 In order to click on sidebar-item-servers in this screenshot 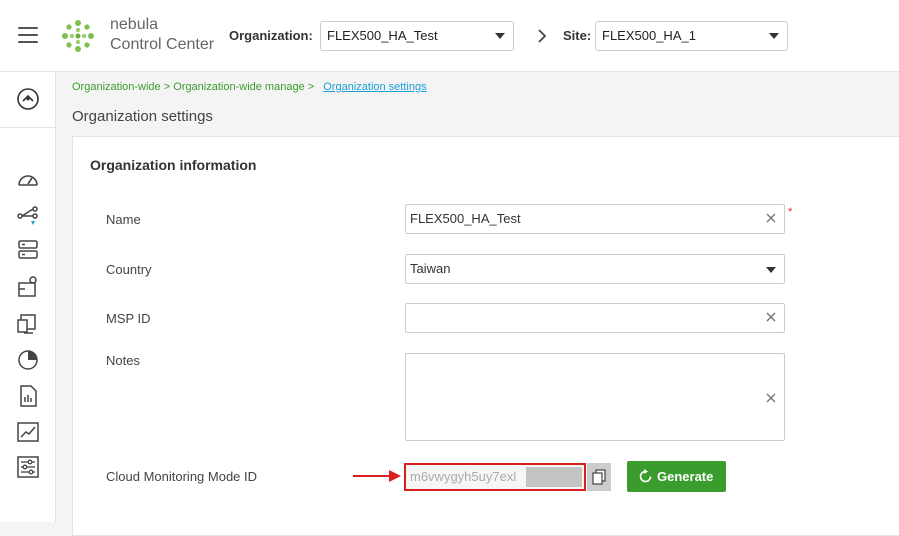, I will do `click(28, 250)`.